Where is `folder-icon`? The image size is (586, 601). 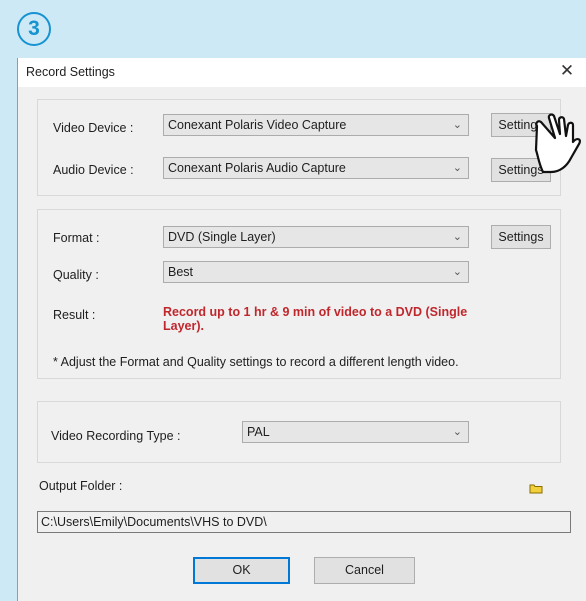 folder-icon is located at coordinates (536, 490).